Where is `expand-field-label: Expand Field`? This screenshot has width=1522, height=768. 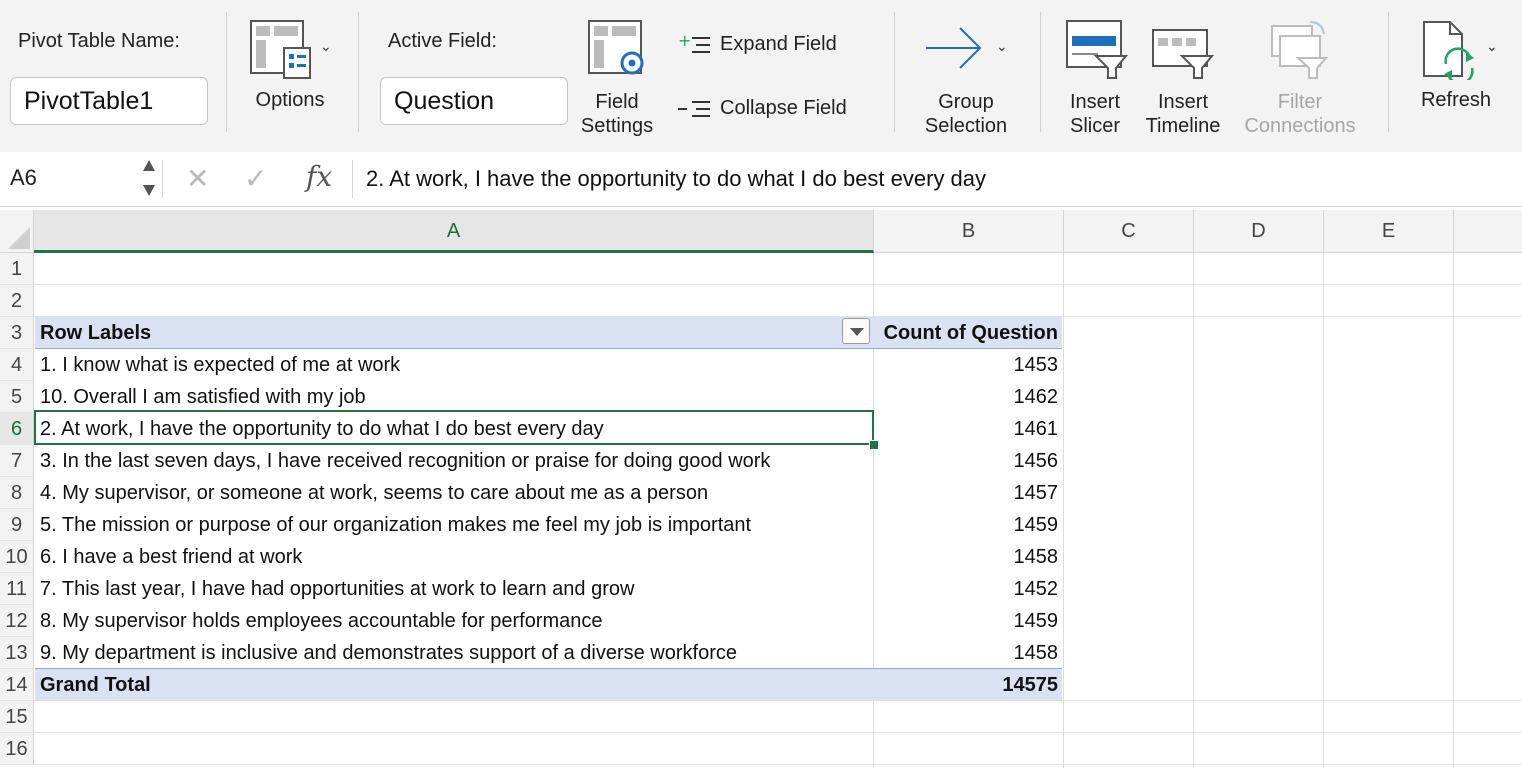
expand-field-label: Expand Field is located at coordinates (778, 44).